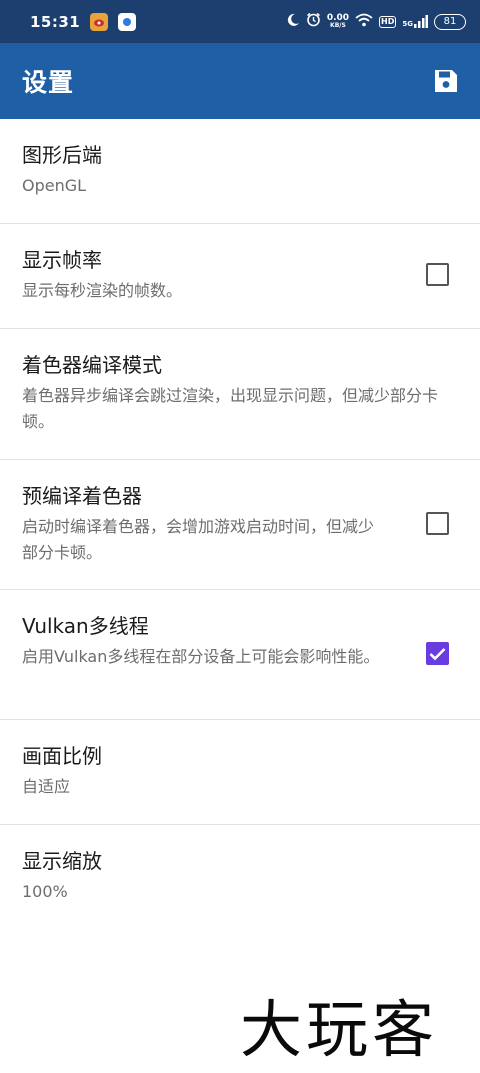  What do you see at coordinates (415, 21) in the screenshot?
I see `cell-signal-icon: 5G` at bounding box center [415, 21].